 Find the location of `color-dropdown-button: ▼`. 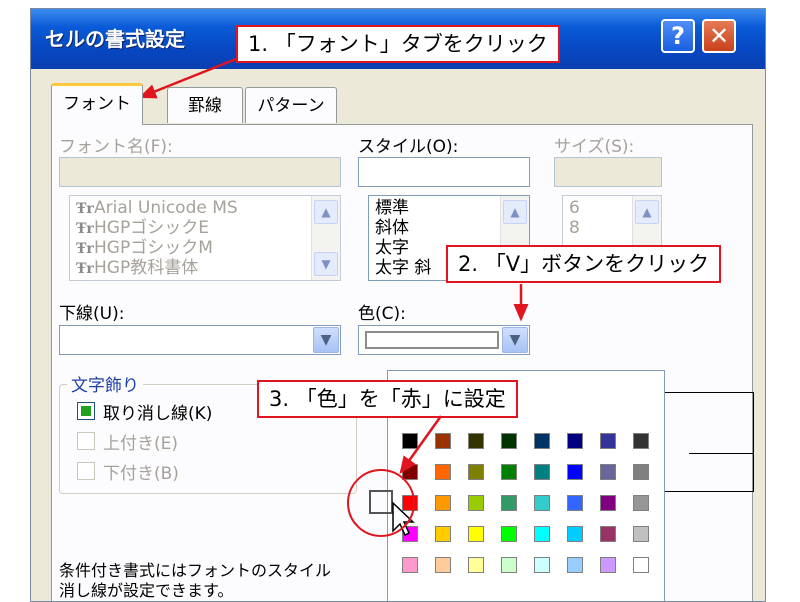

color-dropdown-button: ▼ is located at coordinates (515, 340).